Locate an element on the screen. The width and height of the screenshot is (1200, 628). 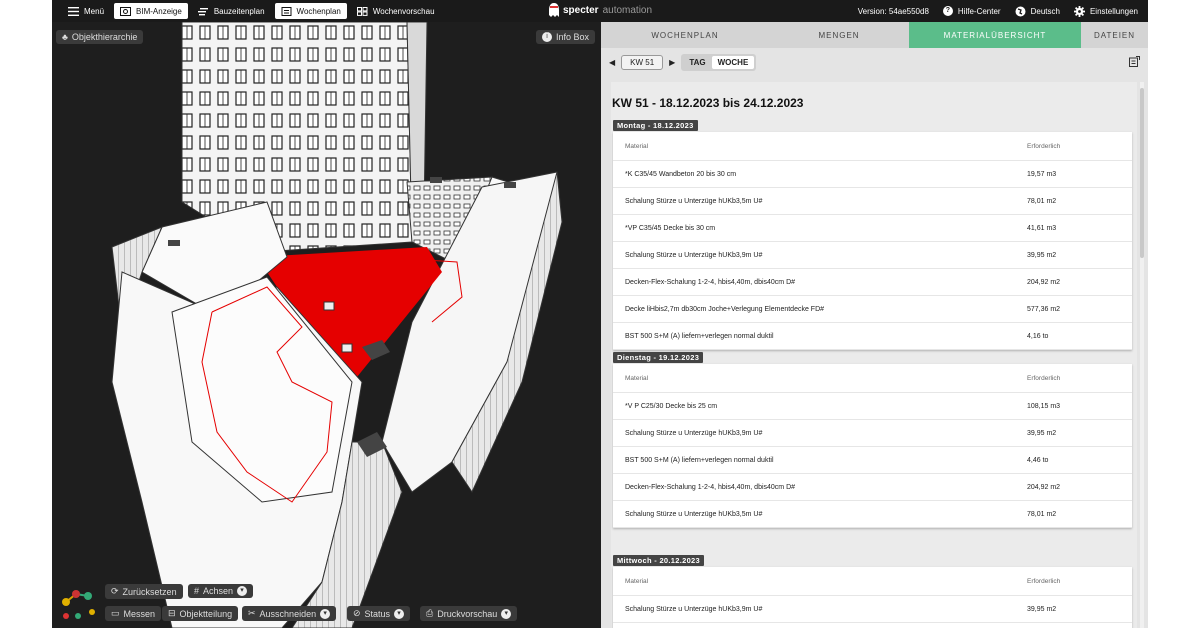
view-toggle: TAG WOCHE is located at coordinates (719, 62).